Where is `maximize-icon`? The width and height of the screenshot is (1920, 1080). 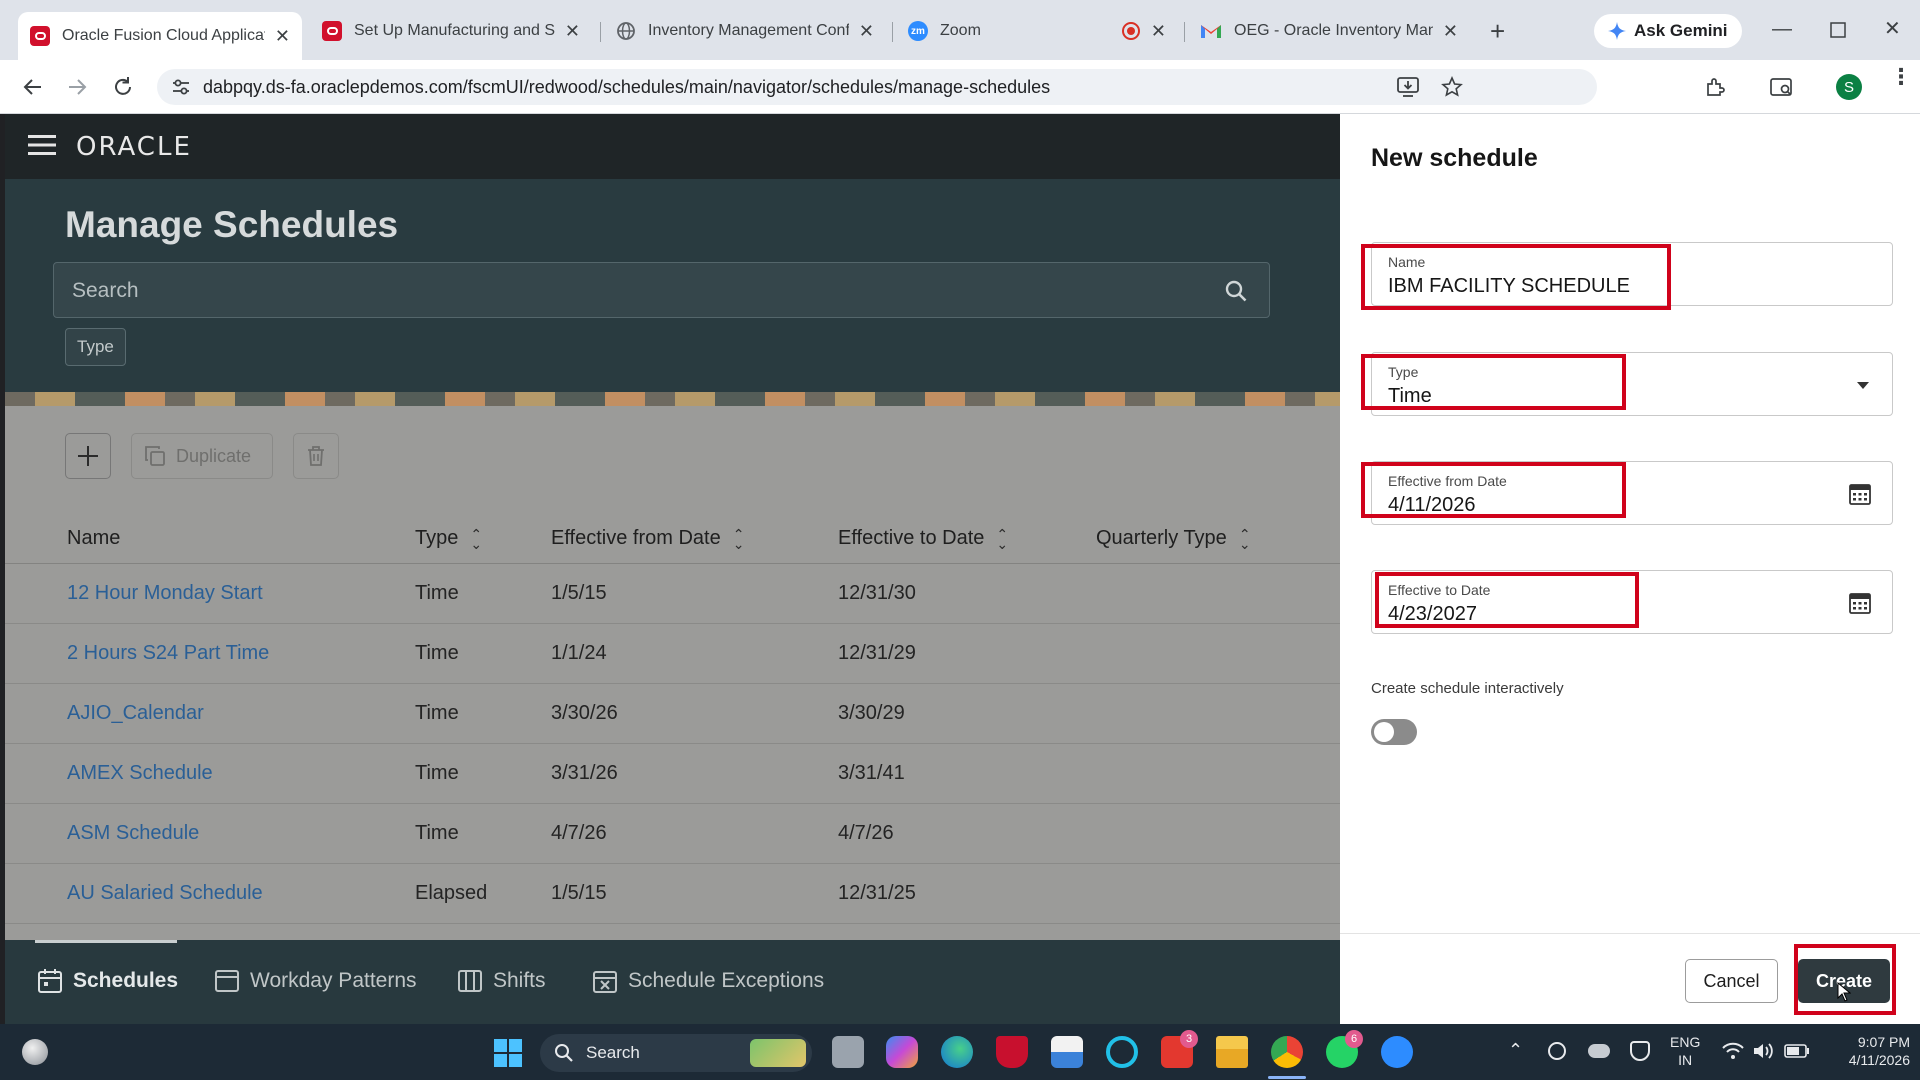 maximize-icon is located at coordinates (1838, 30).